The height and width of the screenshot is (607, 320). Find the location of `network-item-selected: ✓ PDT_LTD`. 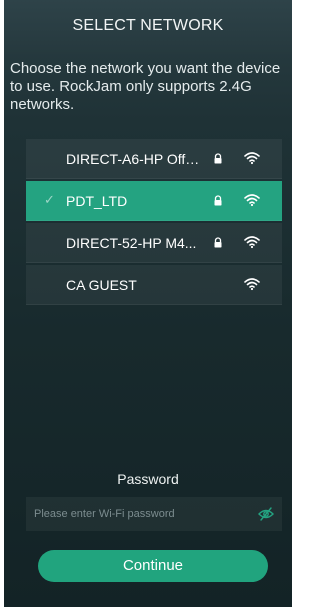

network-item-selected: ✓ PDT_LTD is located at coordinates (154, 201).